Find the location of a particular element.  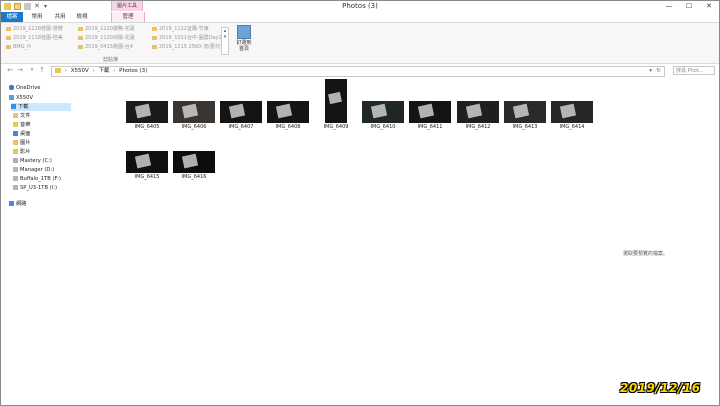

file-thumbnail: IMG_6416 is located at coordinates (194, 165).